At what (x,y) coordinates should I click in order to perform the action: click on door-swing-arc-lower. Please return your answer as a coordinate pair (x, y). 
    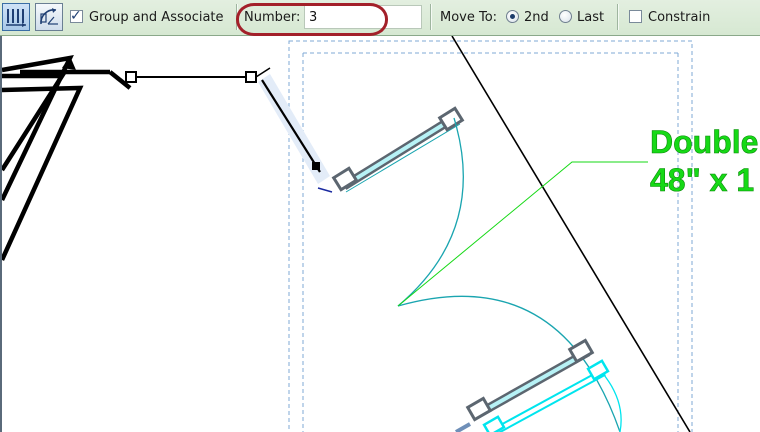
    Looking at the image, I should click on (509, 363).